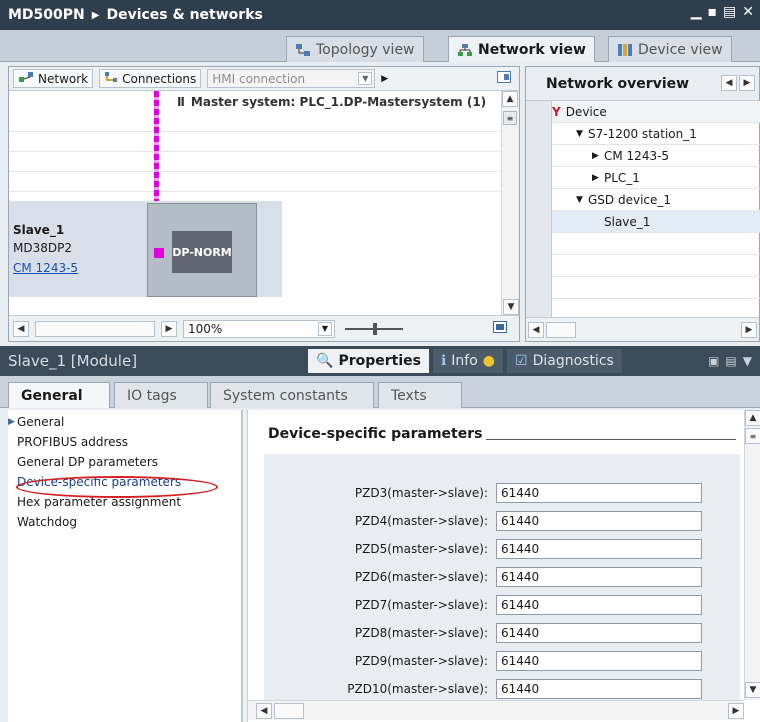  What do you see at coordinates (159, 253) in the screenshot?
I see `dp-interface-port` at bounding box center [159, 253].